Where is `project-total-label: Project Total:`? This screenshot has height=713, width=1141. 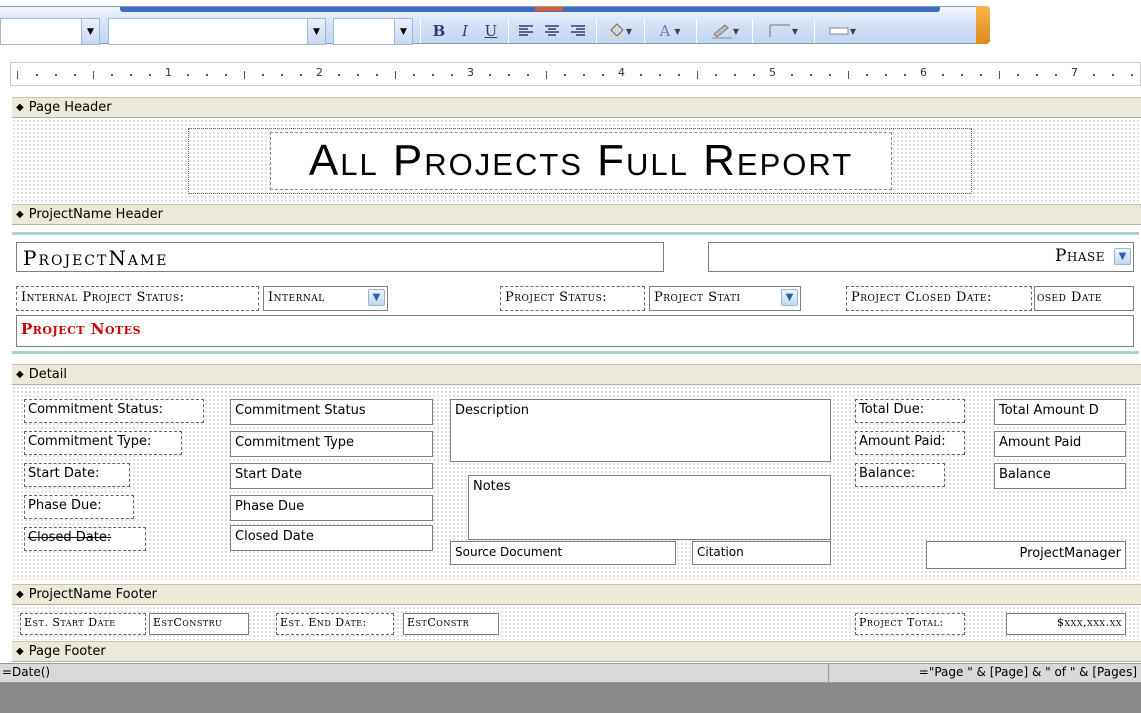 project-total-label: Project Total: is located at coordinates (910, 624).